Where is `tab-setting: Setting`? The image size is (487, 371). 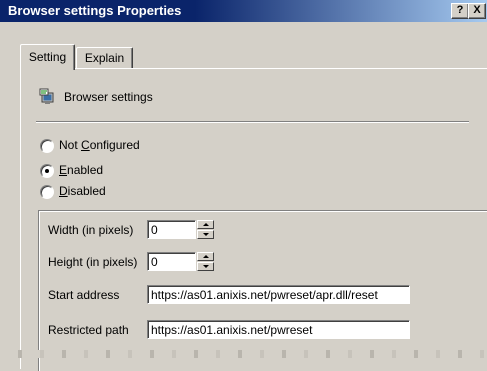 tab-setting: Setting is located at coordinates (47, 57).